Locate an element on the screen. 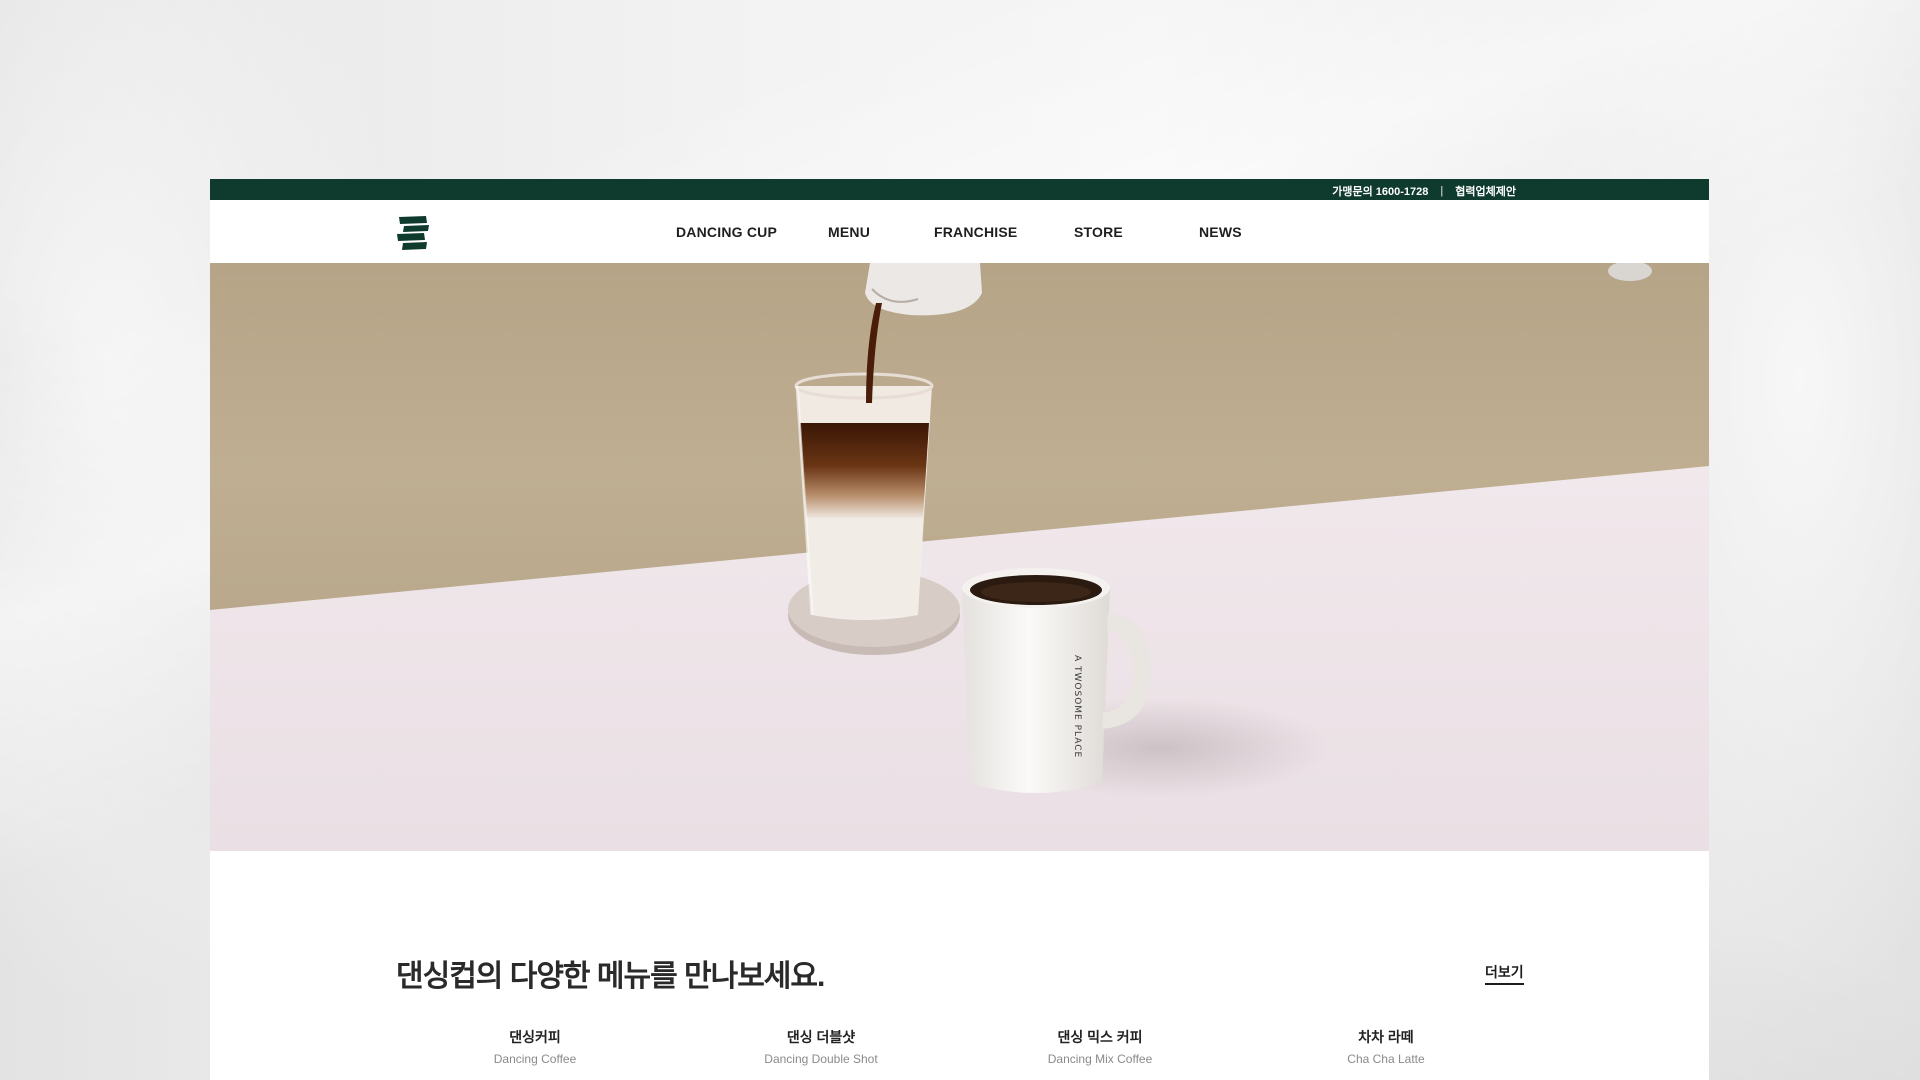 This screenshot has height=1080, width=1920. utility-bar: 가맹문의 1600-1728 | 협력업체제안 is located at coordinates (959, 189).